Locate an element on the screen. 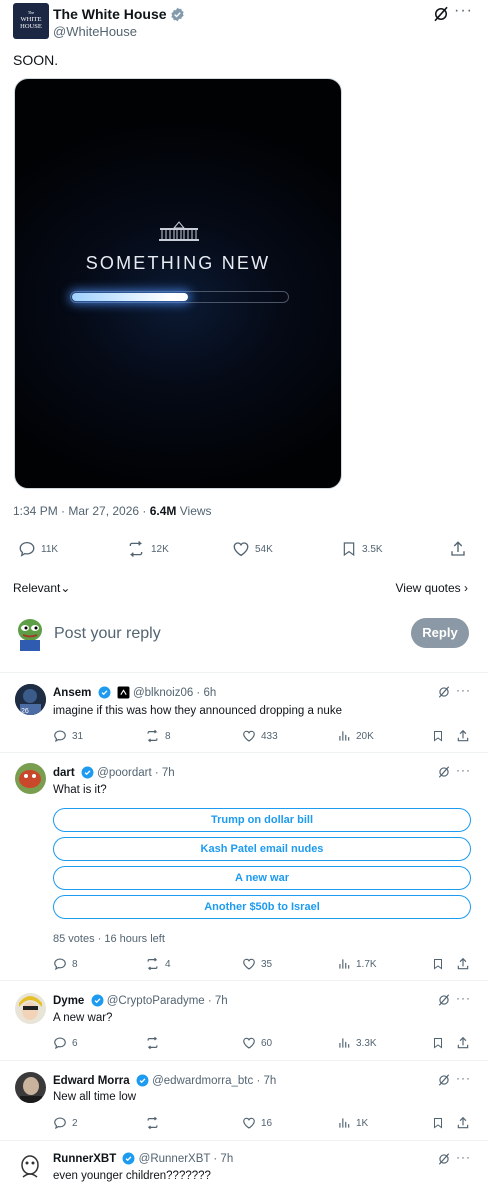 The image size is (488, 1200). author-name: The White House is located at coordinates (119, 14).